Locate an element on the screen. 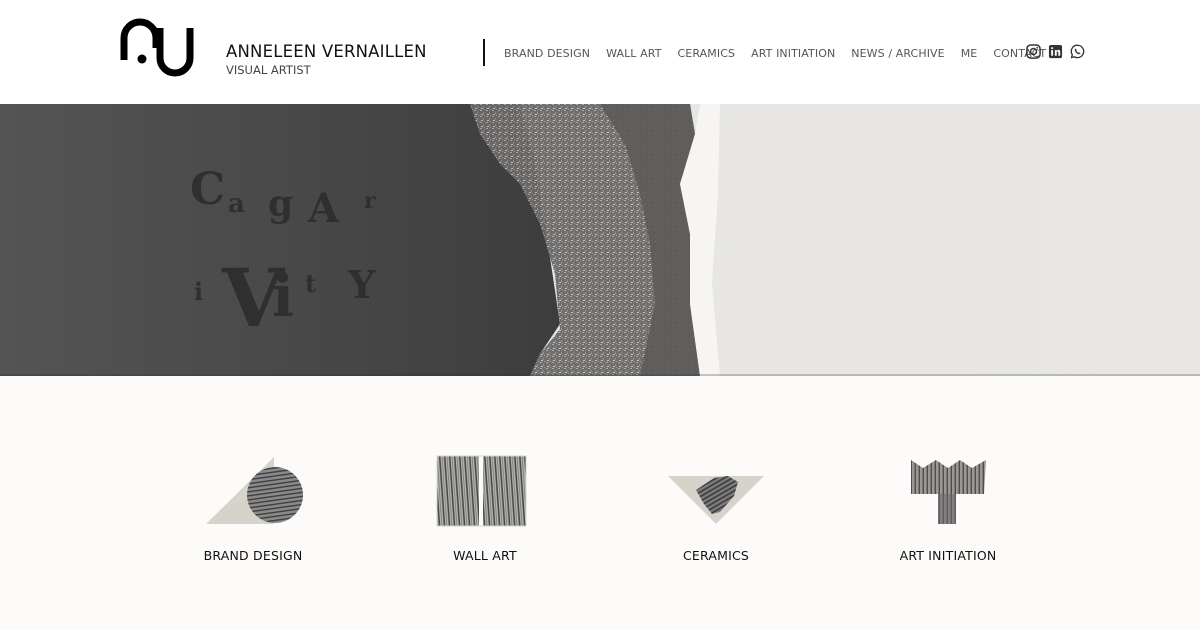 The width and height of the screenshot is (1200, 630). linkedin-icon is located at coordinates (1055, 51).